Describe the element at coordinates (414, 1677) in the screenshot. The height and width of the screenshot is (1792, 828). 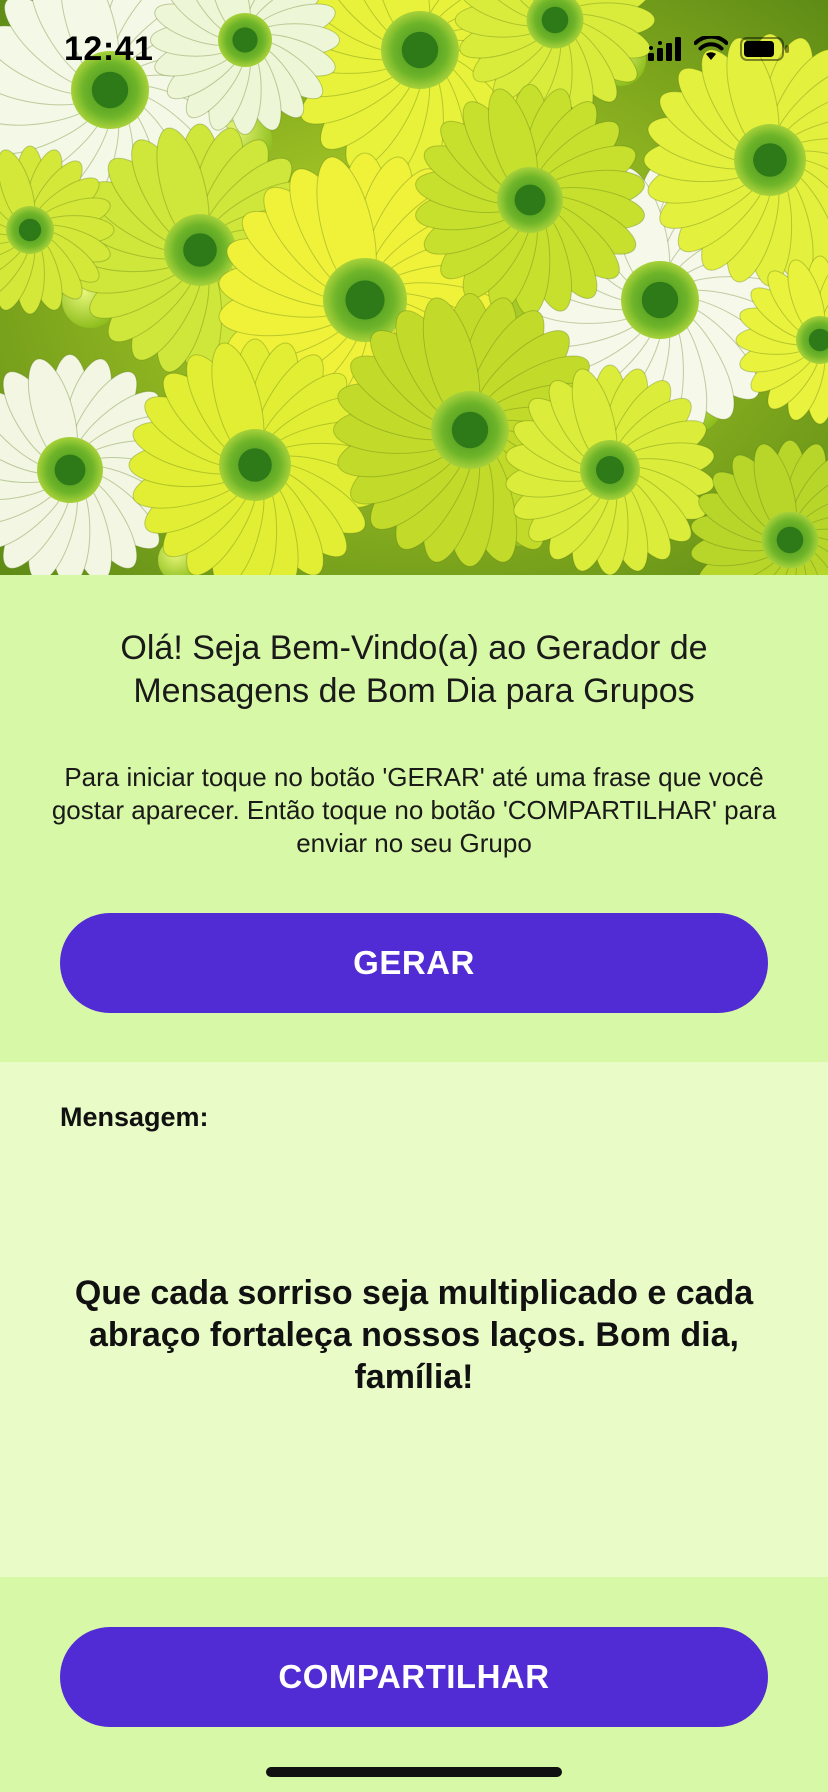
I see `share-button: COMPARTILHAR` at that location.